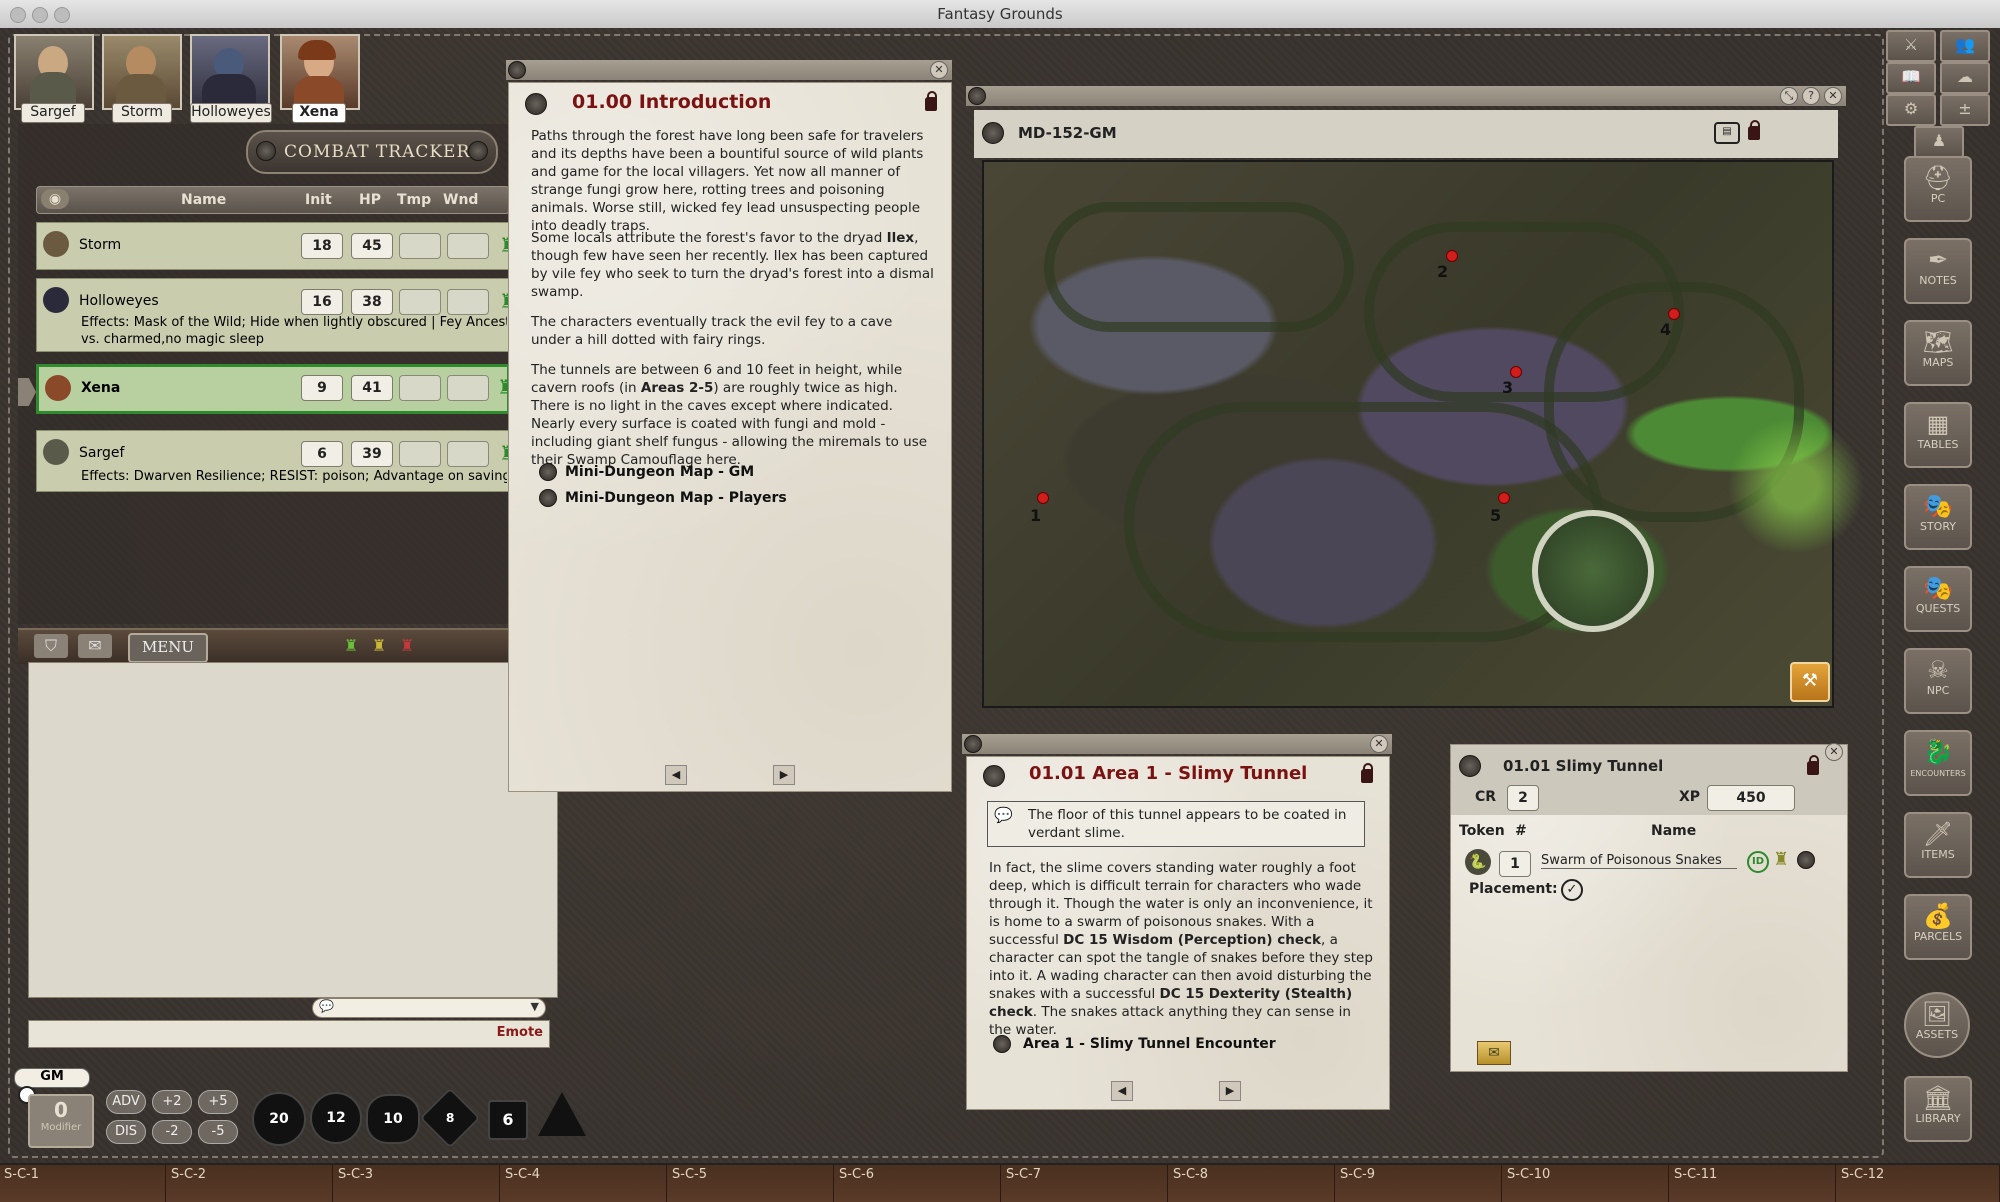 The image size is (2000, 1202). What do you see at coordinates (18, 15) in the screenshot?
I see `close-window-button` at bounding box center [18, 15].